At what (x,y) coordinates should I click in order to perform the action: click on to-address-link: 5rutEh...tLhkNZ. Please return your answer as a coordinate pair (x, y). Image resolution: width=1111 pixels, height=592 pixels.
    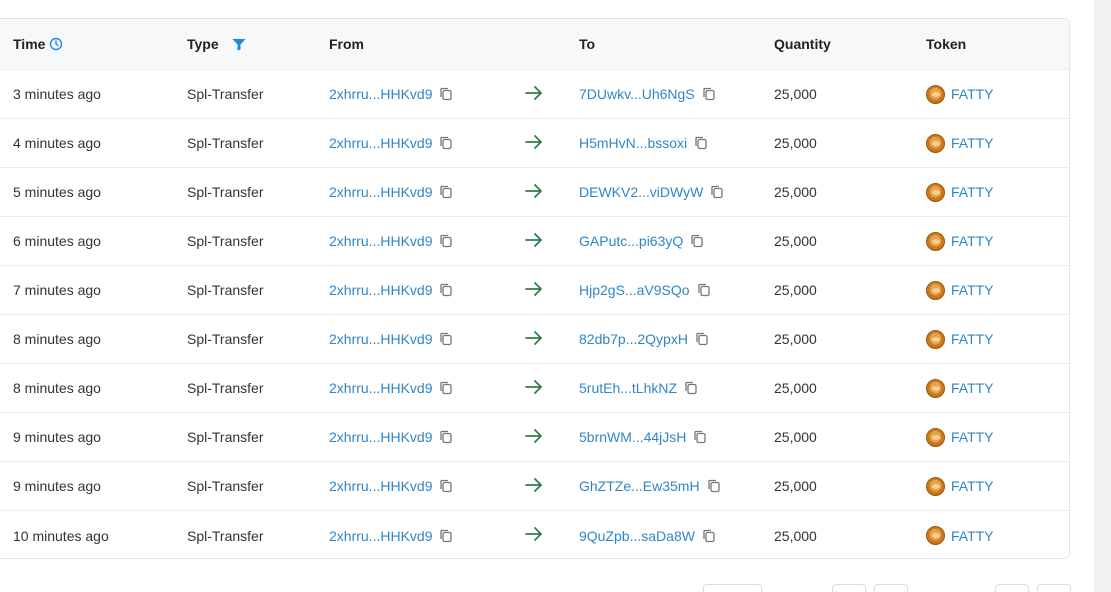
    Looking at the image, I should click on (628, 388).